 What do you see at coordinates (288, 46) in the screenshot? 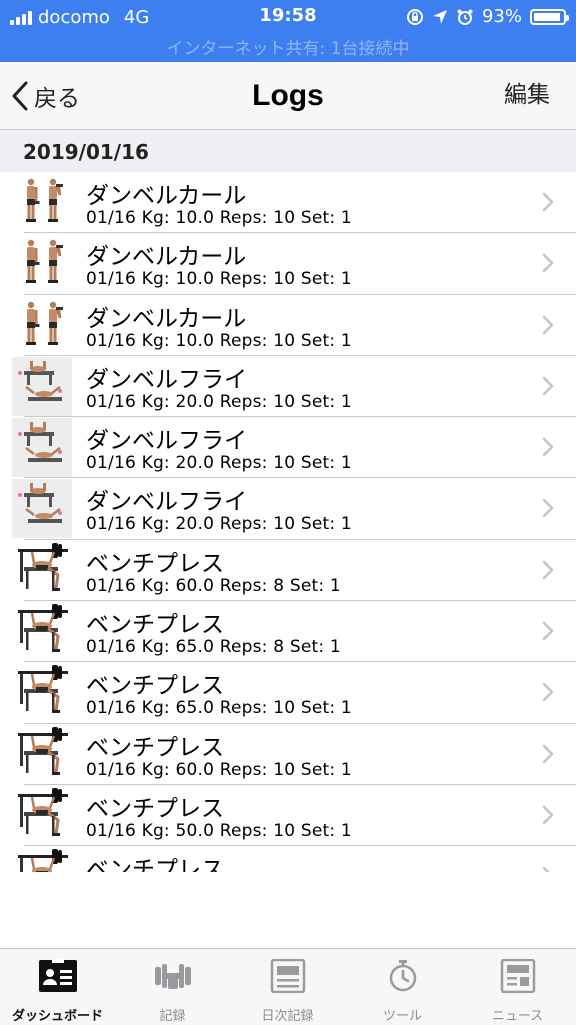
I see `hotspot-banner: インターネット共有: 1台接続中` at bounding box center [288, 46].